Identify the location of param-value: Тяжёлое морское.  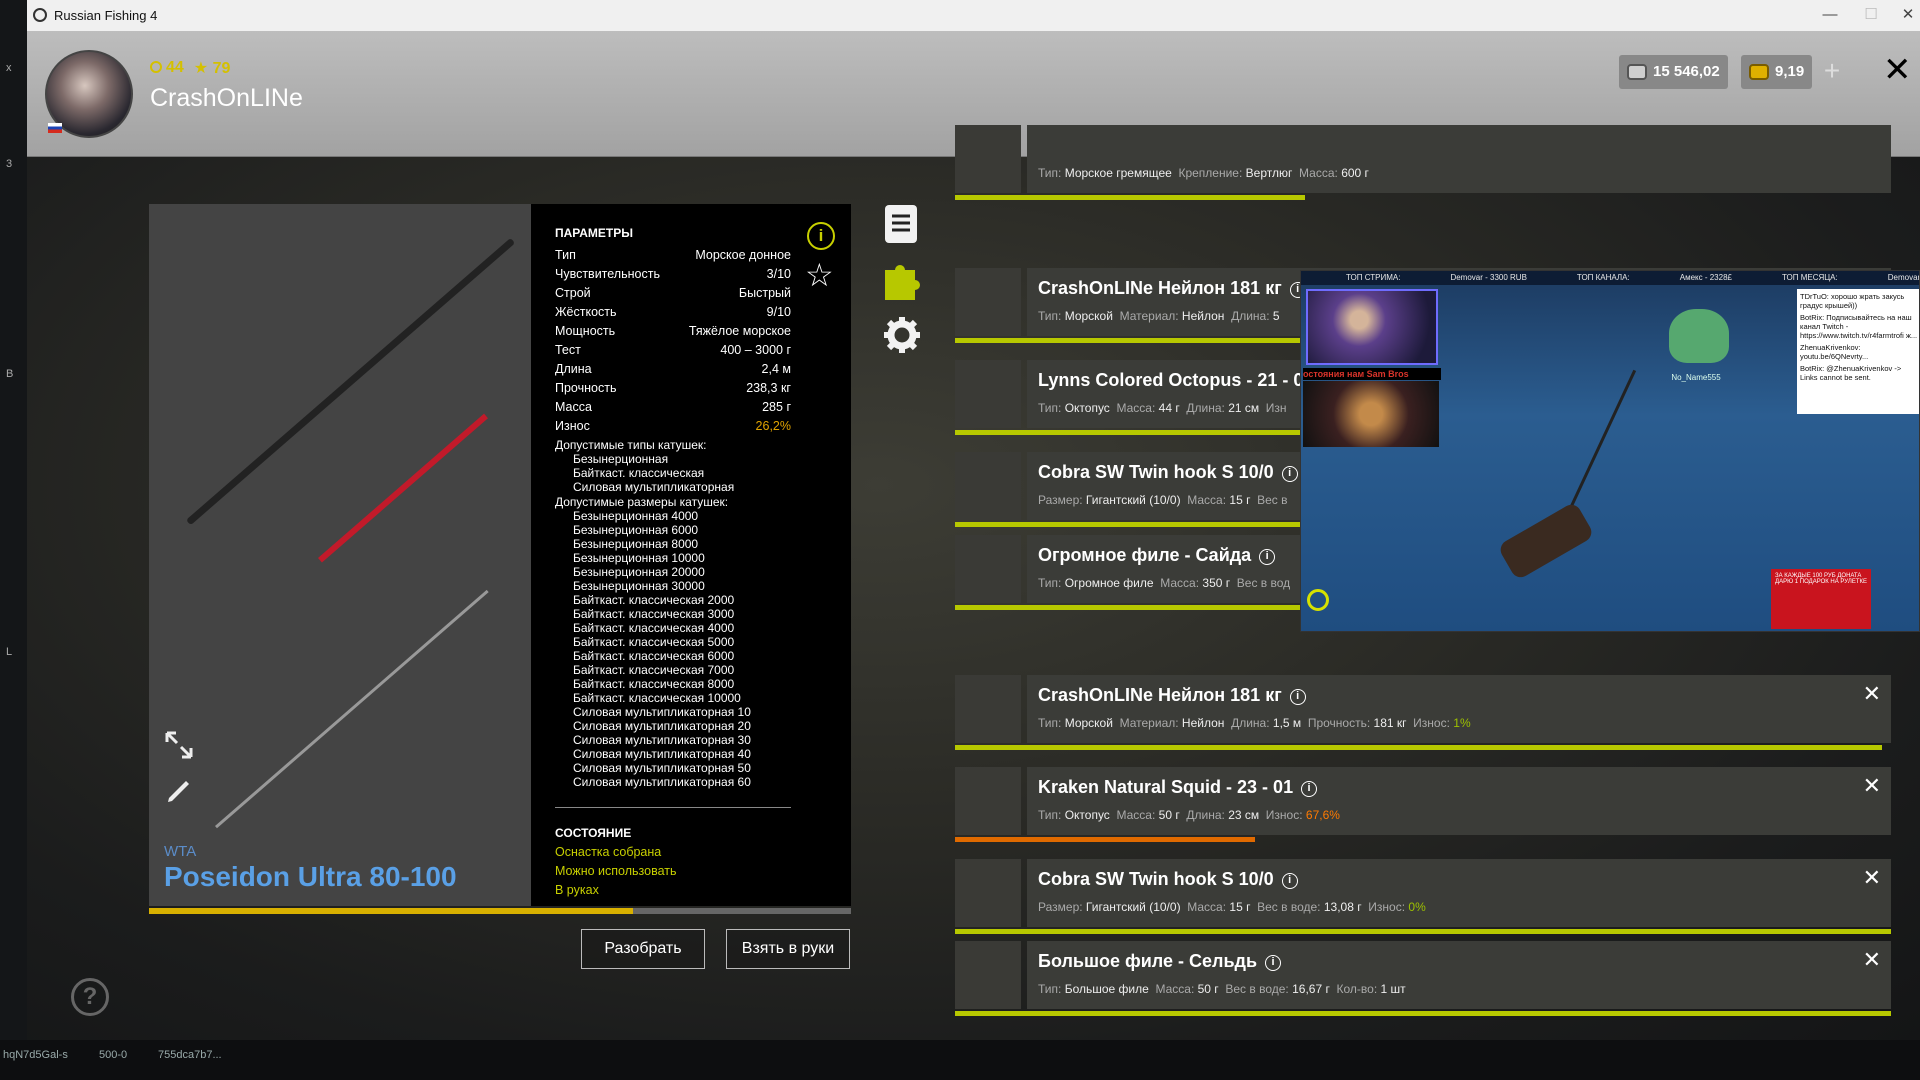
(739, 331).